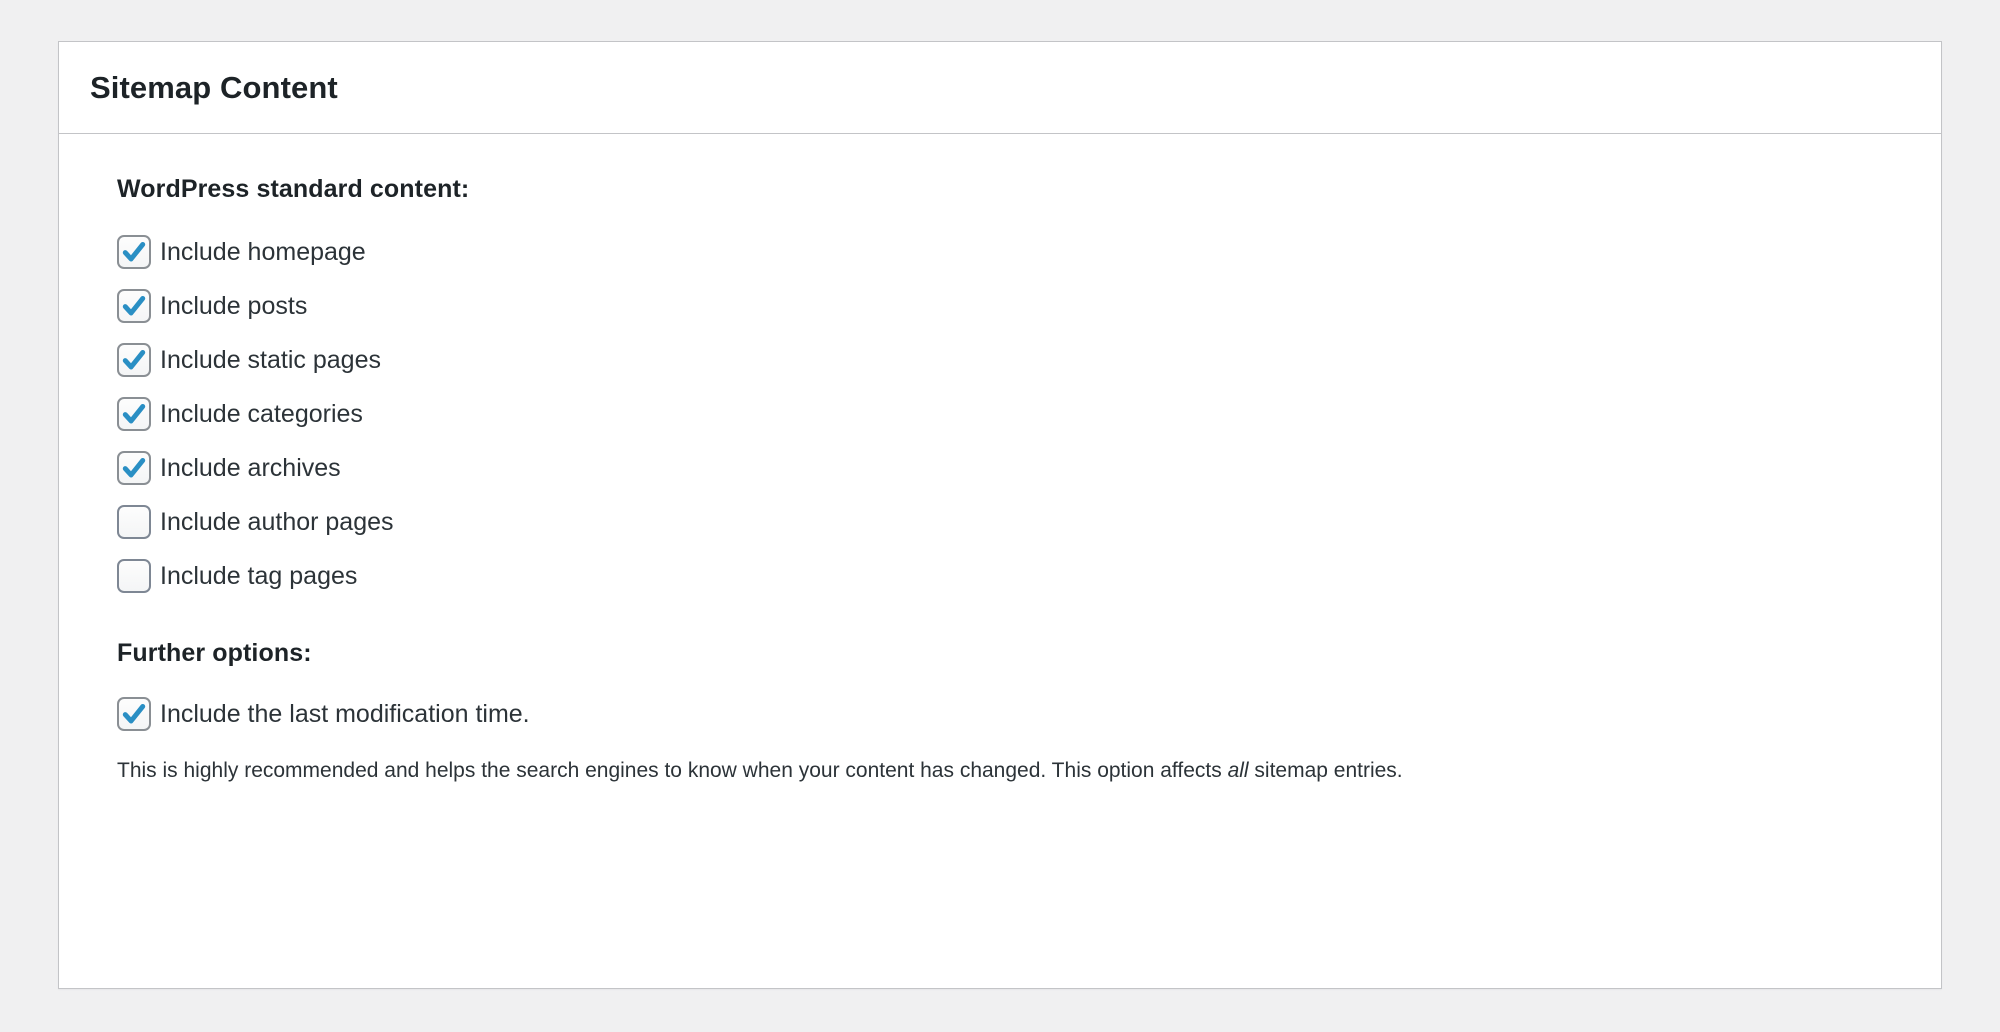 The height and width of the screenshot is (1032, 2000). What do you see at coordinates (293, 189) in the screenshot?
I see `section-heading-standard-content: WordPress standard content:` at bounding box center [293, 189].